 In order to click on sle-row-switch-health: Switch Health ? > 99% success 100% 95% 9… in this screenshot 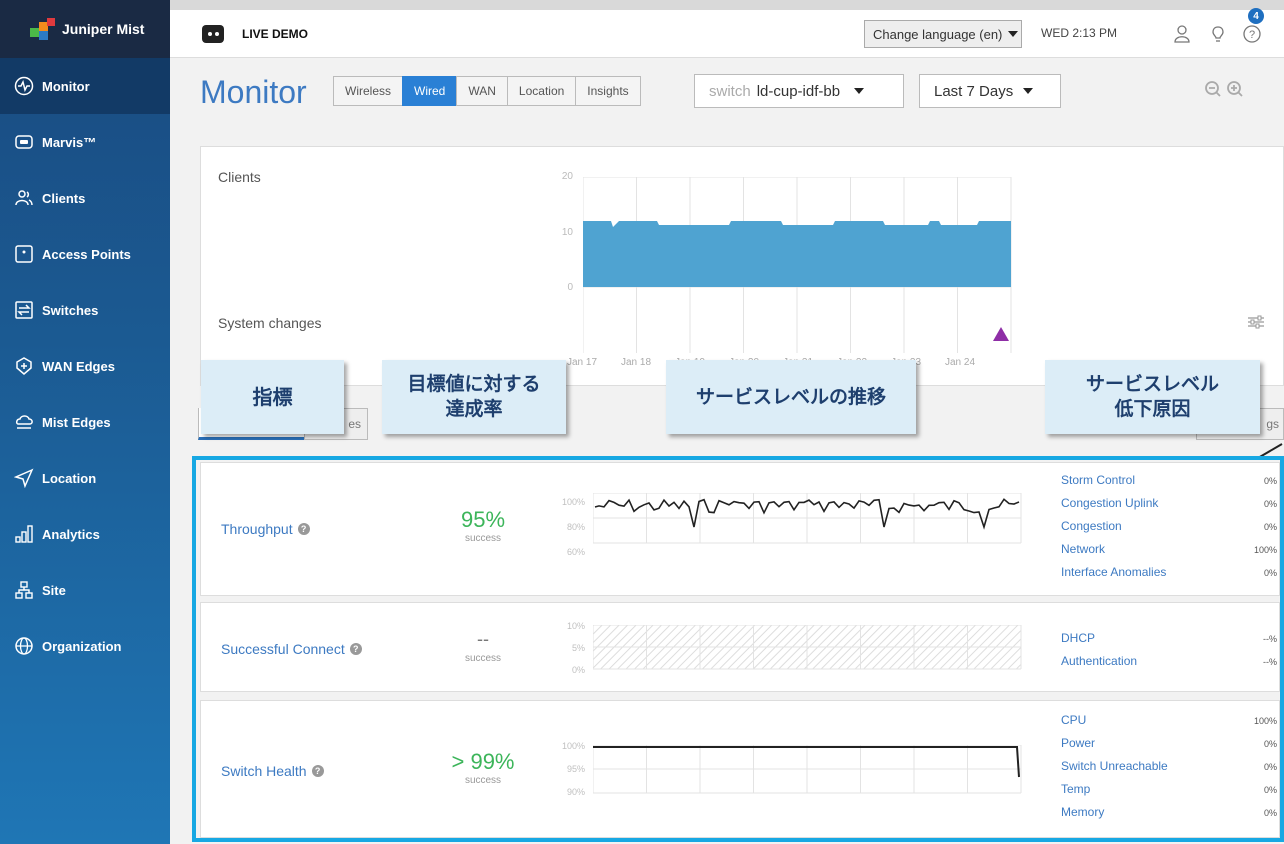, I will do `click(740, 769)`.